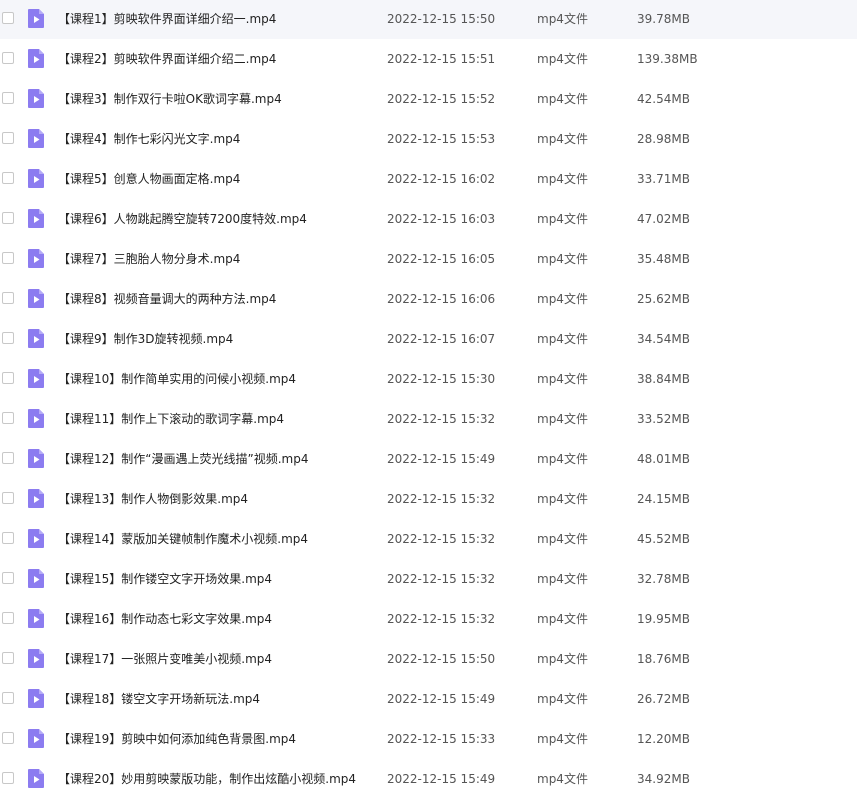 The width and height of the screenshot is (857, 799). What do you see at coordinates (441, 19) in the screenshot?
I see `modified-date: 2022-12-15 15:50` at bounding box center [441, 19].